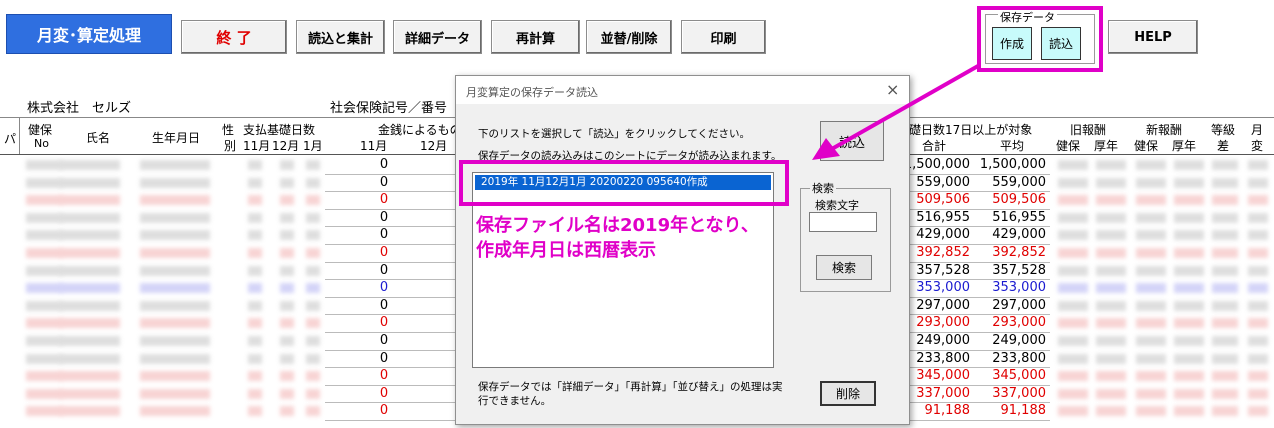 The height and width of the screenshot is (428, 1274). What do you see at coordinates (340, 37) in the screenshot?
I see `load-and-sum-button: 読込と集計` at bounding box center [340, 37].